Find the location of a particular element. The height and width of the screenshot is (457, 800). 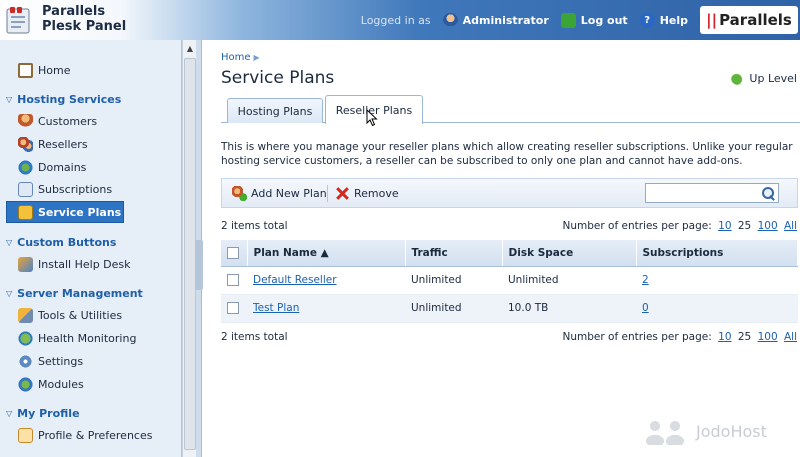

items-total-top: 2 items total is located at coordinates (254, 226).